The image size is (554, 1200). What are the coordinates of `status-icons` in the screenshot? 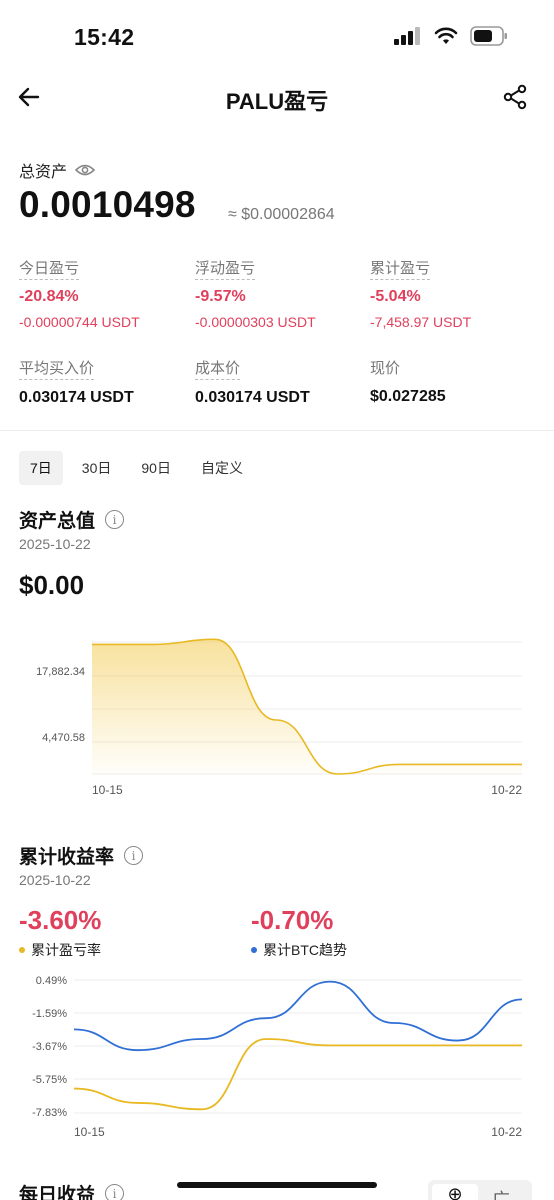 It's located at (451, 36).